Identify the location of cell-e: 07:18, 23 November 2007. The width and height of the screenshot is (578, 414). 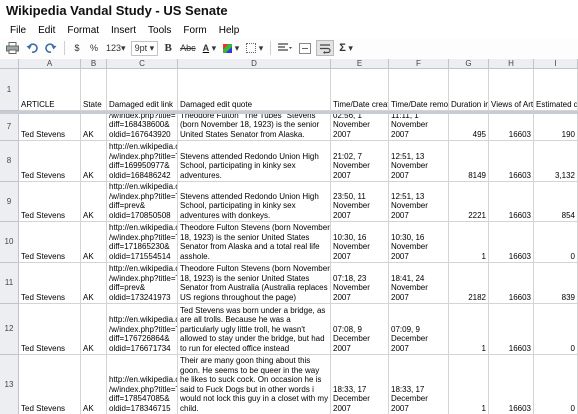
(360, 283).